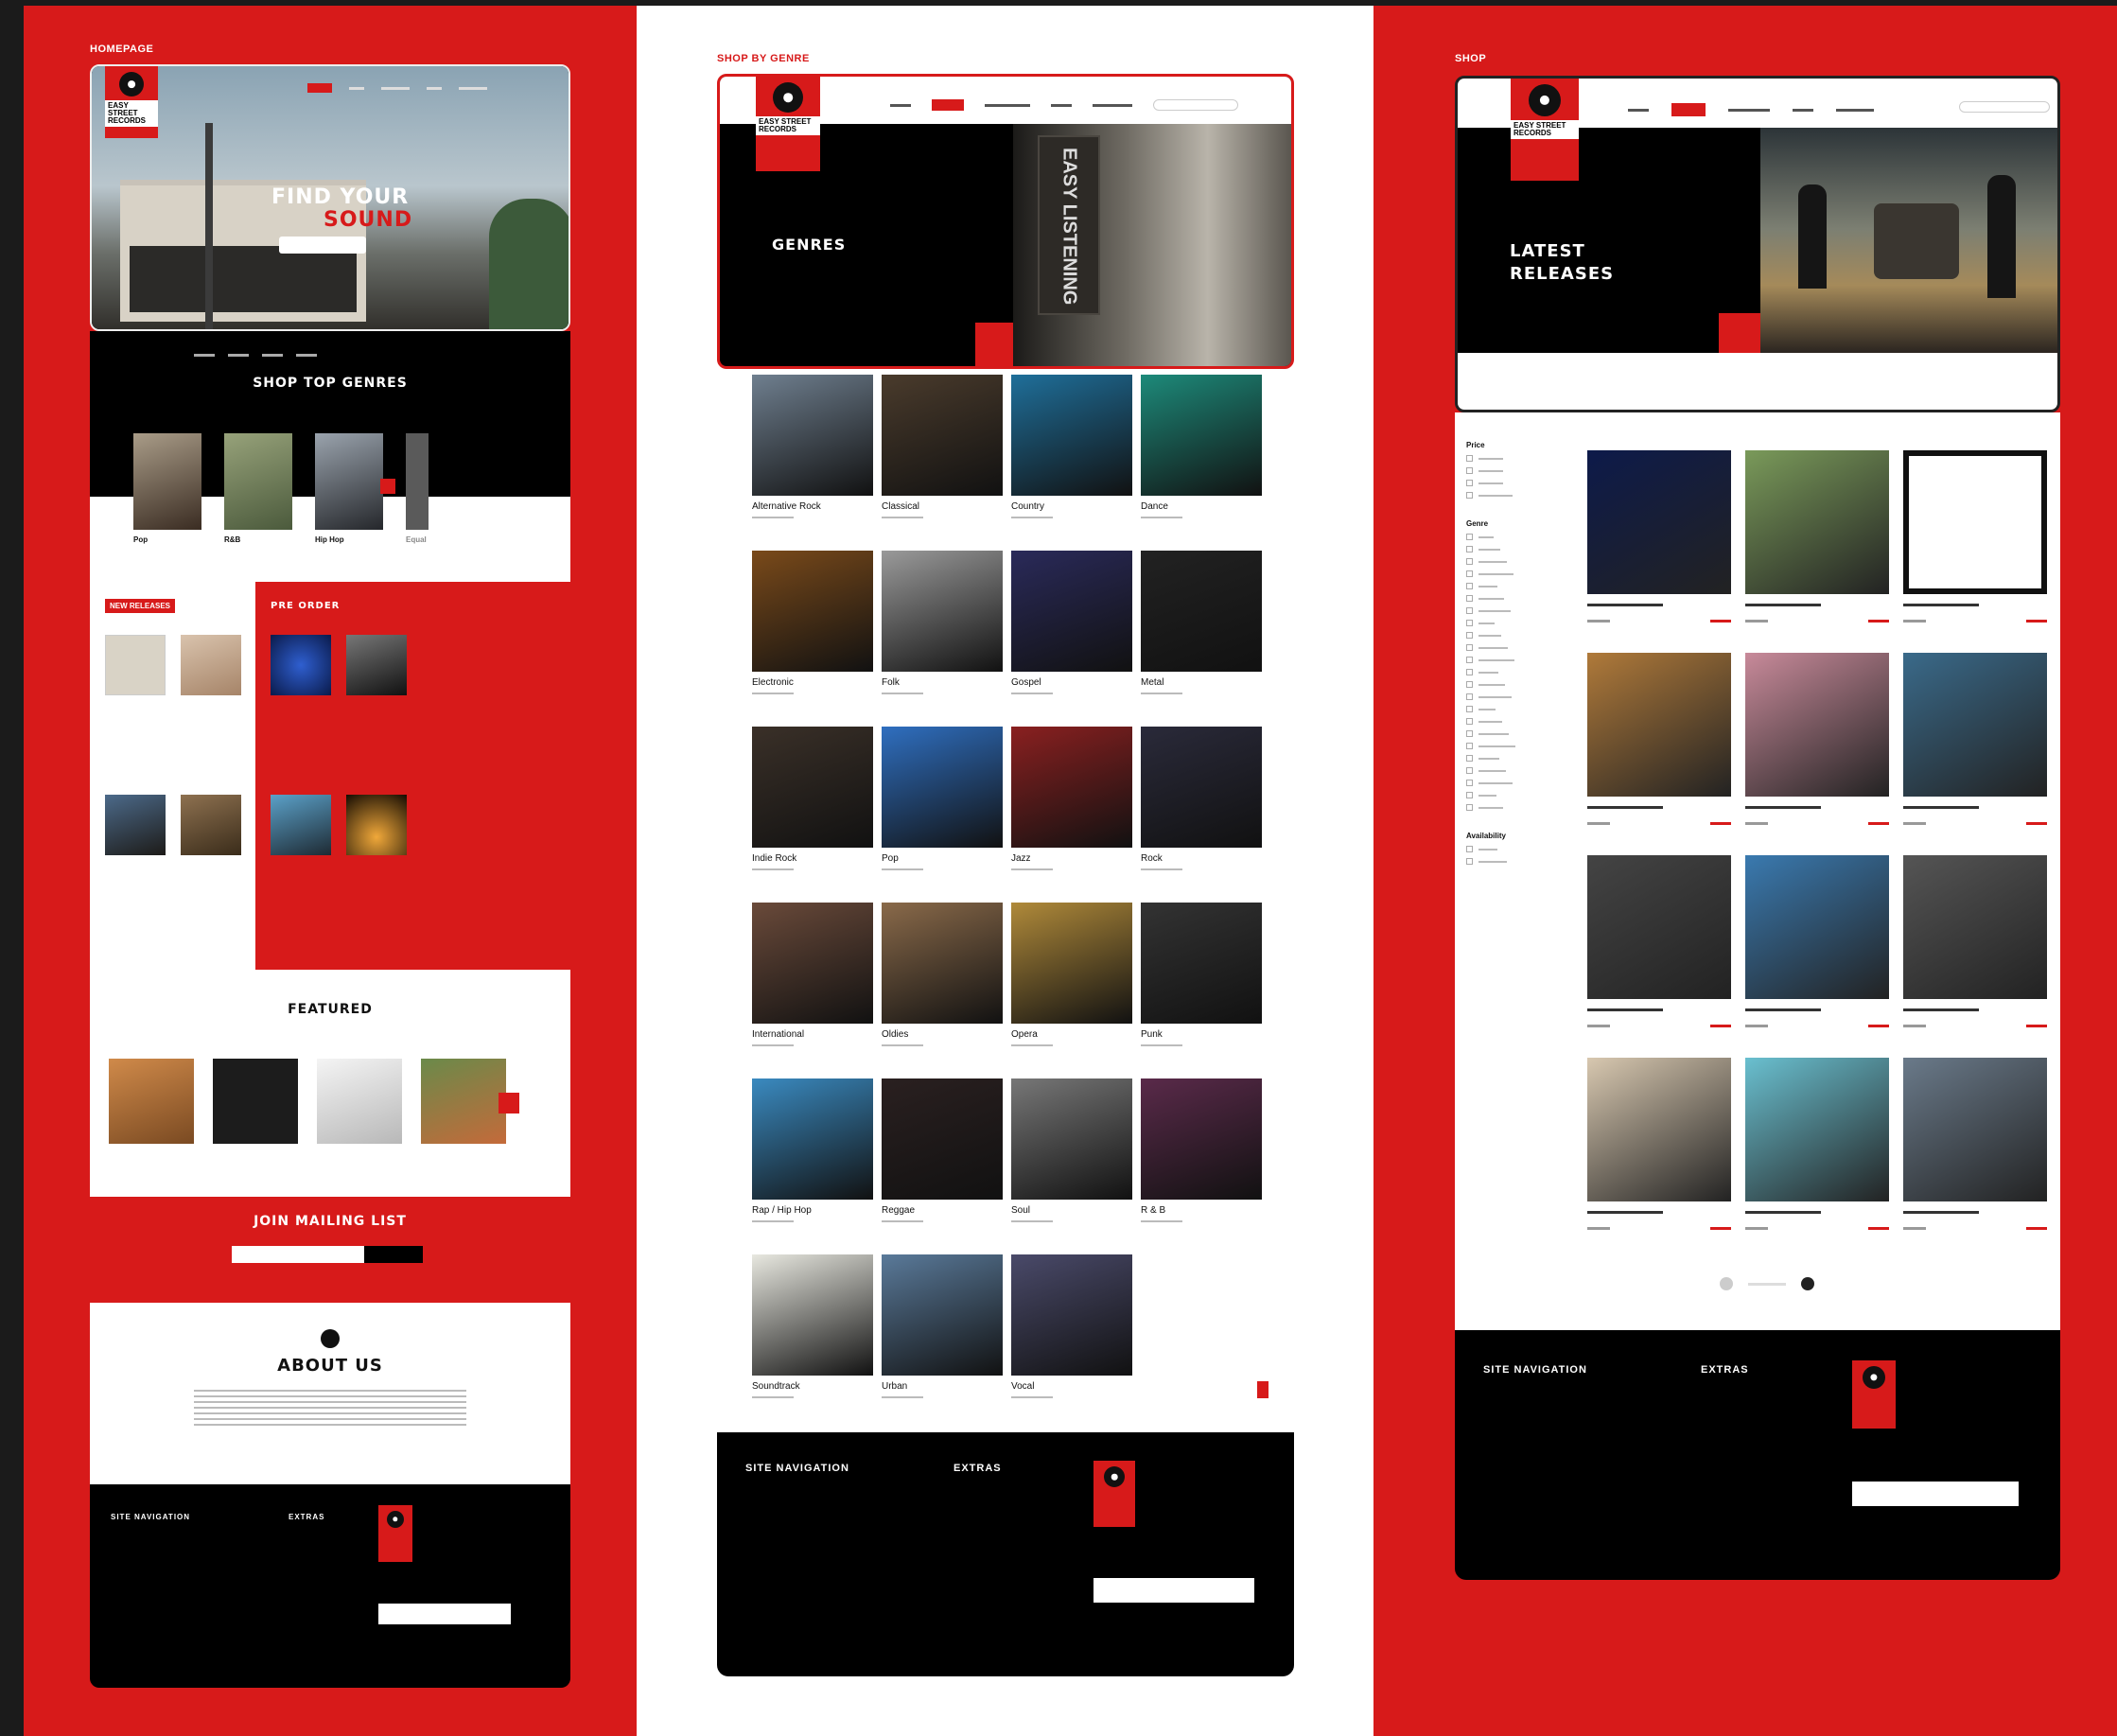 This screenshot has height=1736, width=2117. I want to click on search-input, so click(2004, 107).